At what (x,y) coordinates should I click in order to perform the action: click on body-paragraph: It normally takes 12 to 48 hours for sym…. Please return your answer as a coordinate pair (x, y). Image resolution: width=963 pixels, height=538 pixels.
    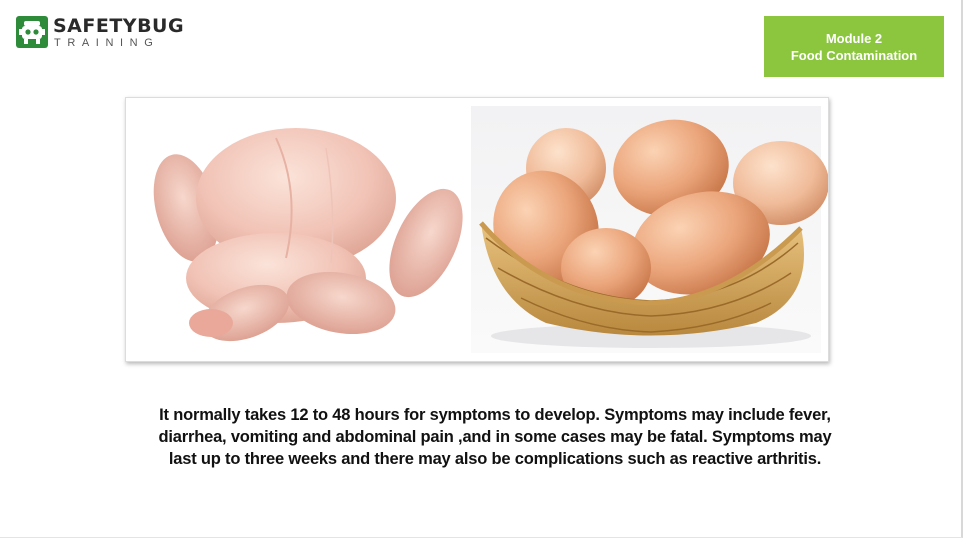
    Looking at the image, I should click on (495, 437).